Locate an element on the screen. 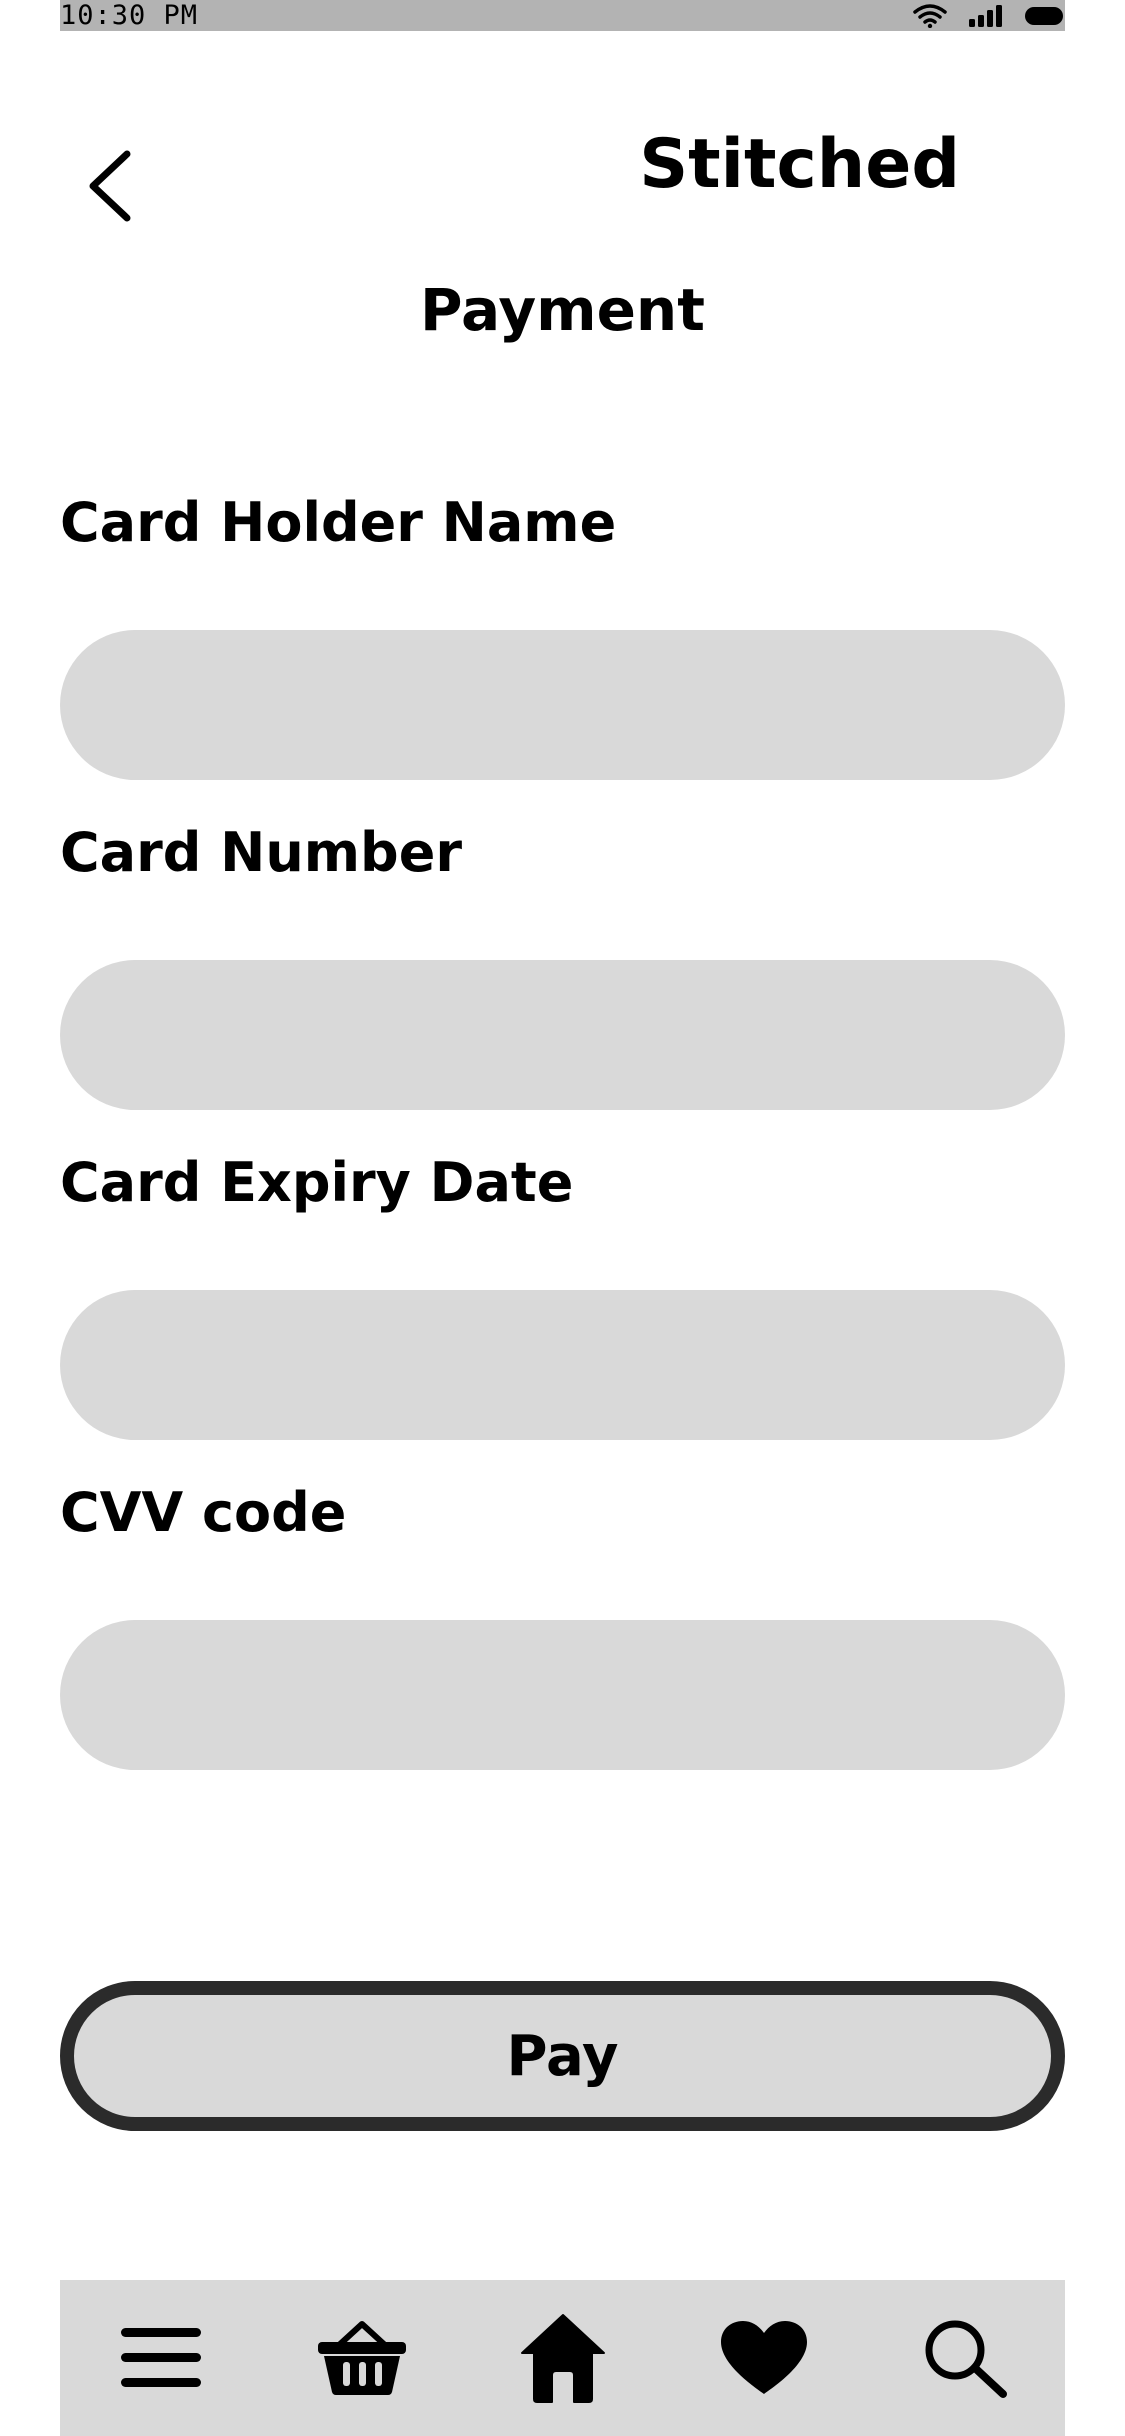  status-time: 10:30 PM is located at coordinates (129, 15).